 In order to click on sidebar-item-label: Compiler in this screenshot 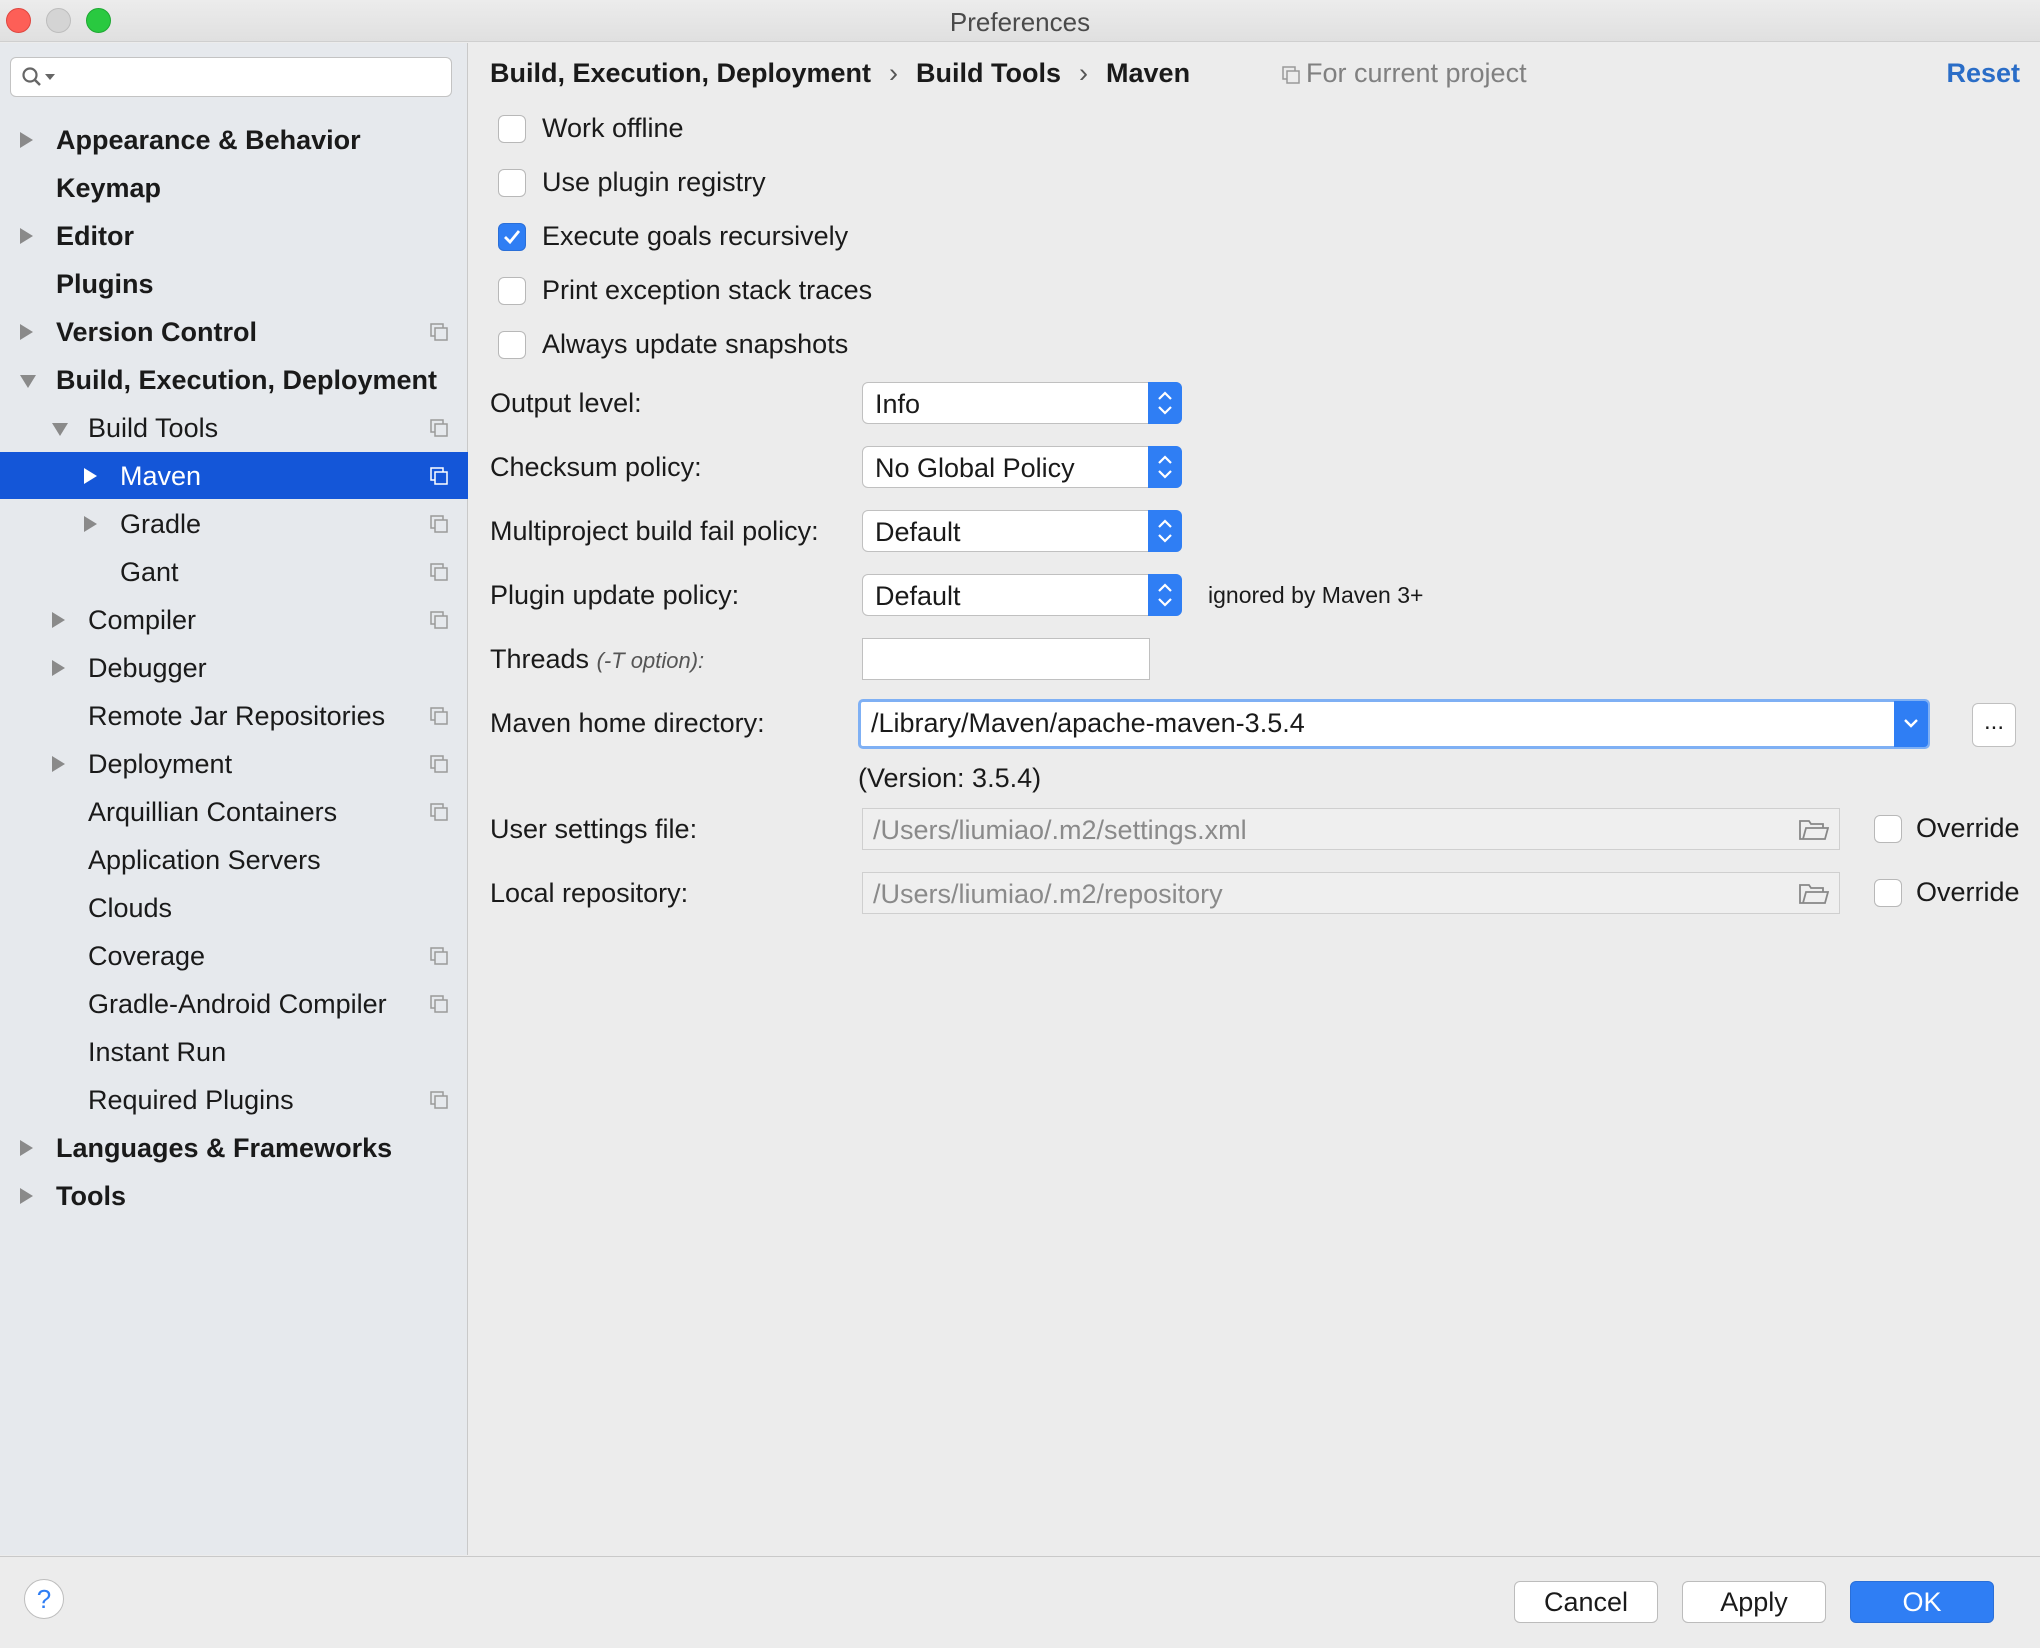, I will do `click(142, 620)`.